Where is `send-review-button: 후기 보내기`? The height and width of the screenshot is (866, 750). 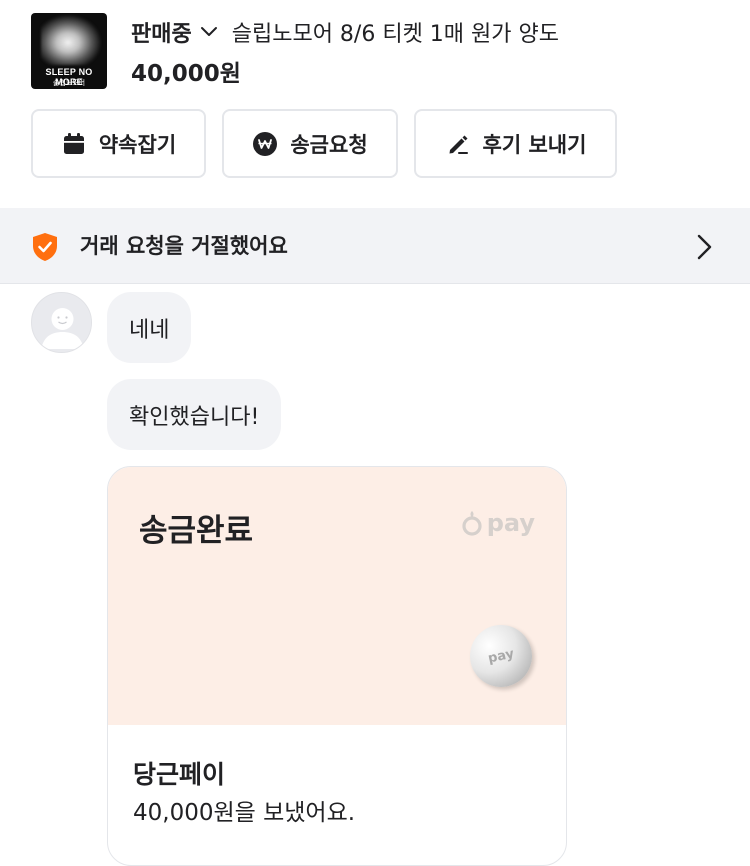
send-review-button: 후기 보내기 is located at coordinates (515, 143).